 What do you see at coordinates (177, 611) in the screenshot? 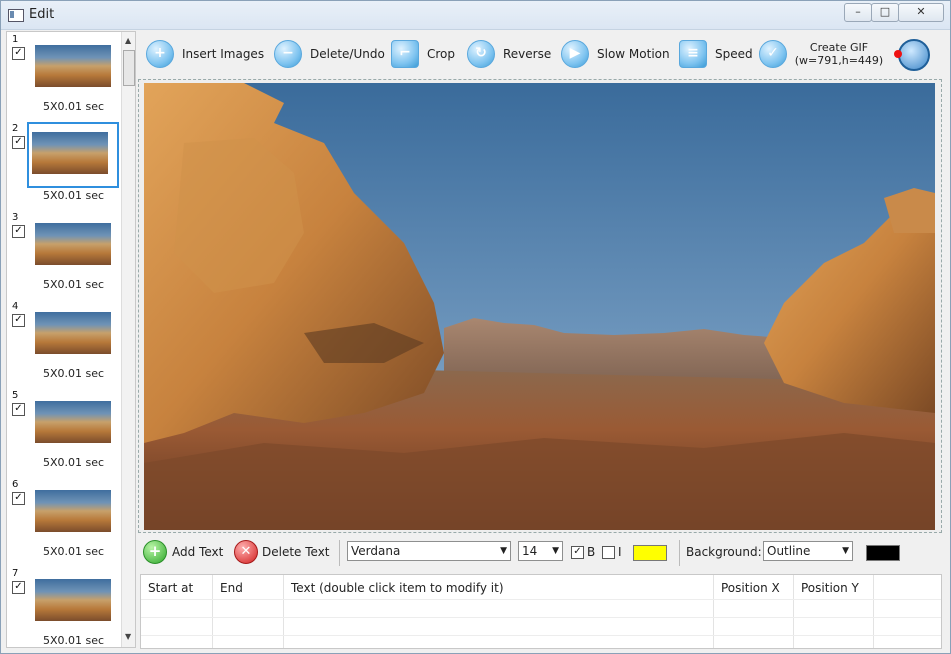
I see `column-start-at: Start at` at bounding box center [177, 611].